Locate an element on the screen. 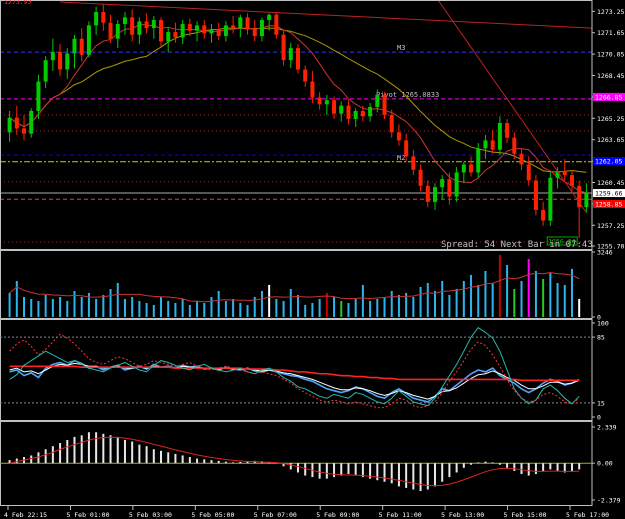 This screenshot has width=625, height=519. x-tick-label: 5 Feb 09:00 is located at coordinates (337, 515).